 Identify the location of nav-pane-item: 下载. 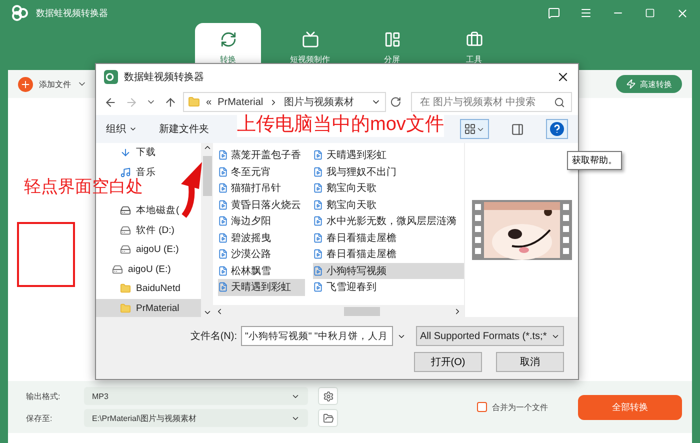
(148, 152).